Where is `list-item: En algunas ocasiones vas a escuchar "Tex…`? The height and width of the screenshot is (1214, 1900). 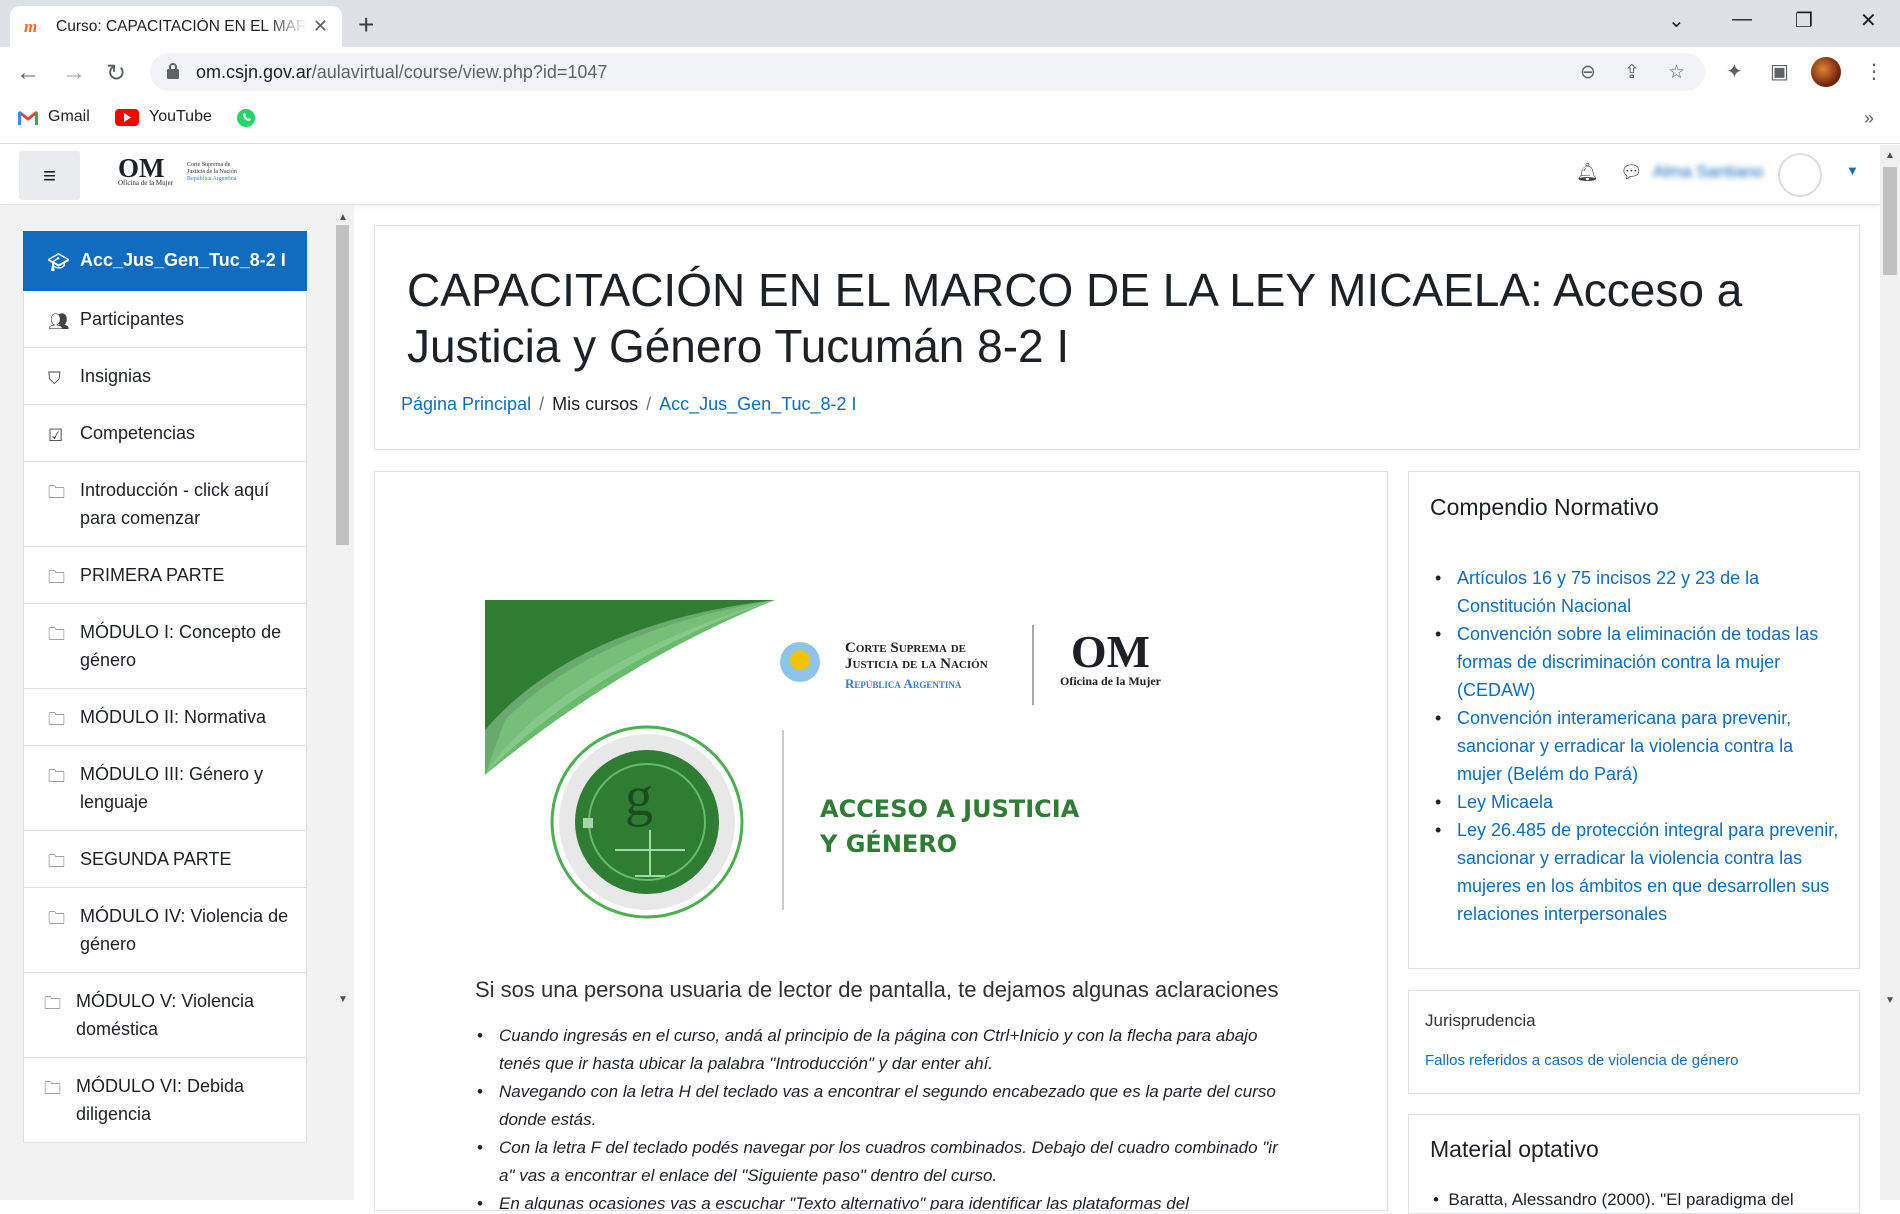 list-item: En algunas ocasiones vas a escuchar "Tex… is located at coordinates (885, 1200).